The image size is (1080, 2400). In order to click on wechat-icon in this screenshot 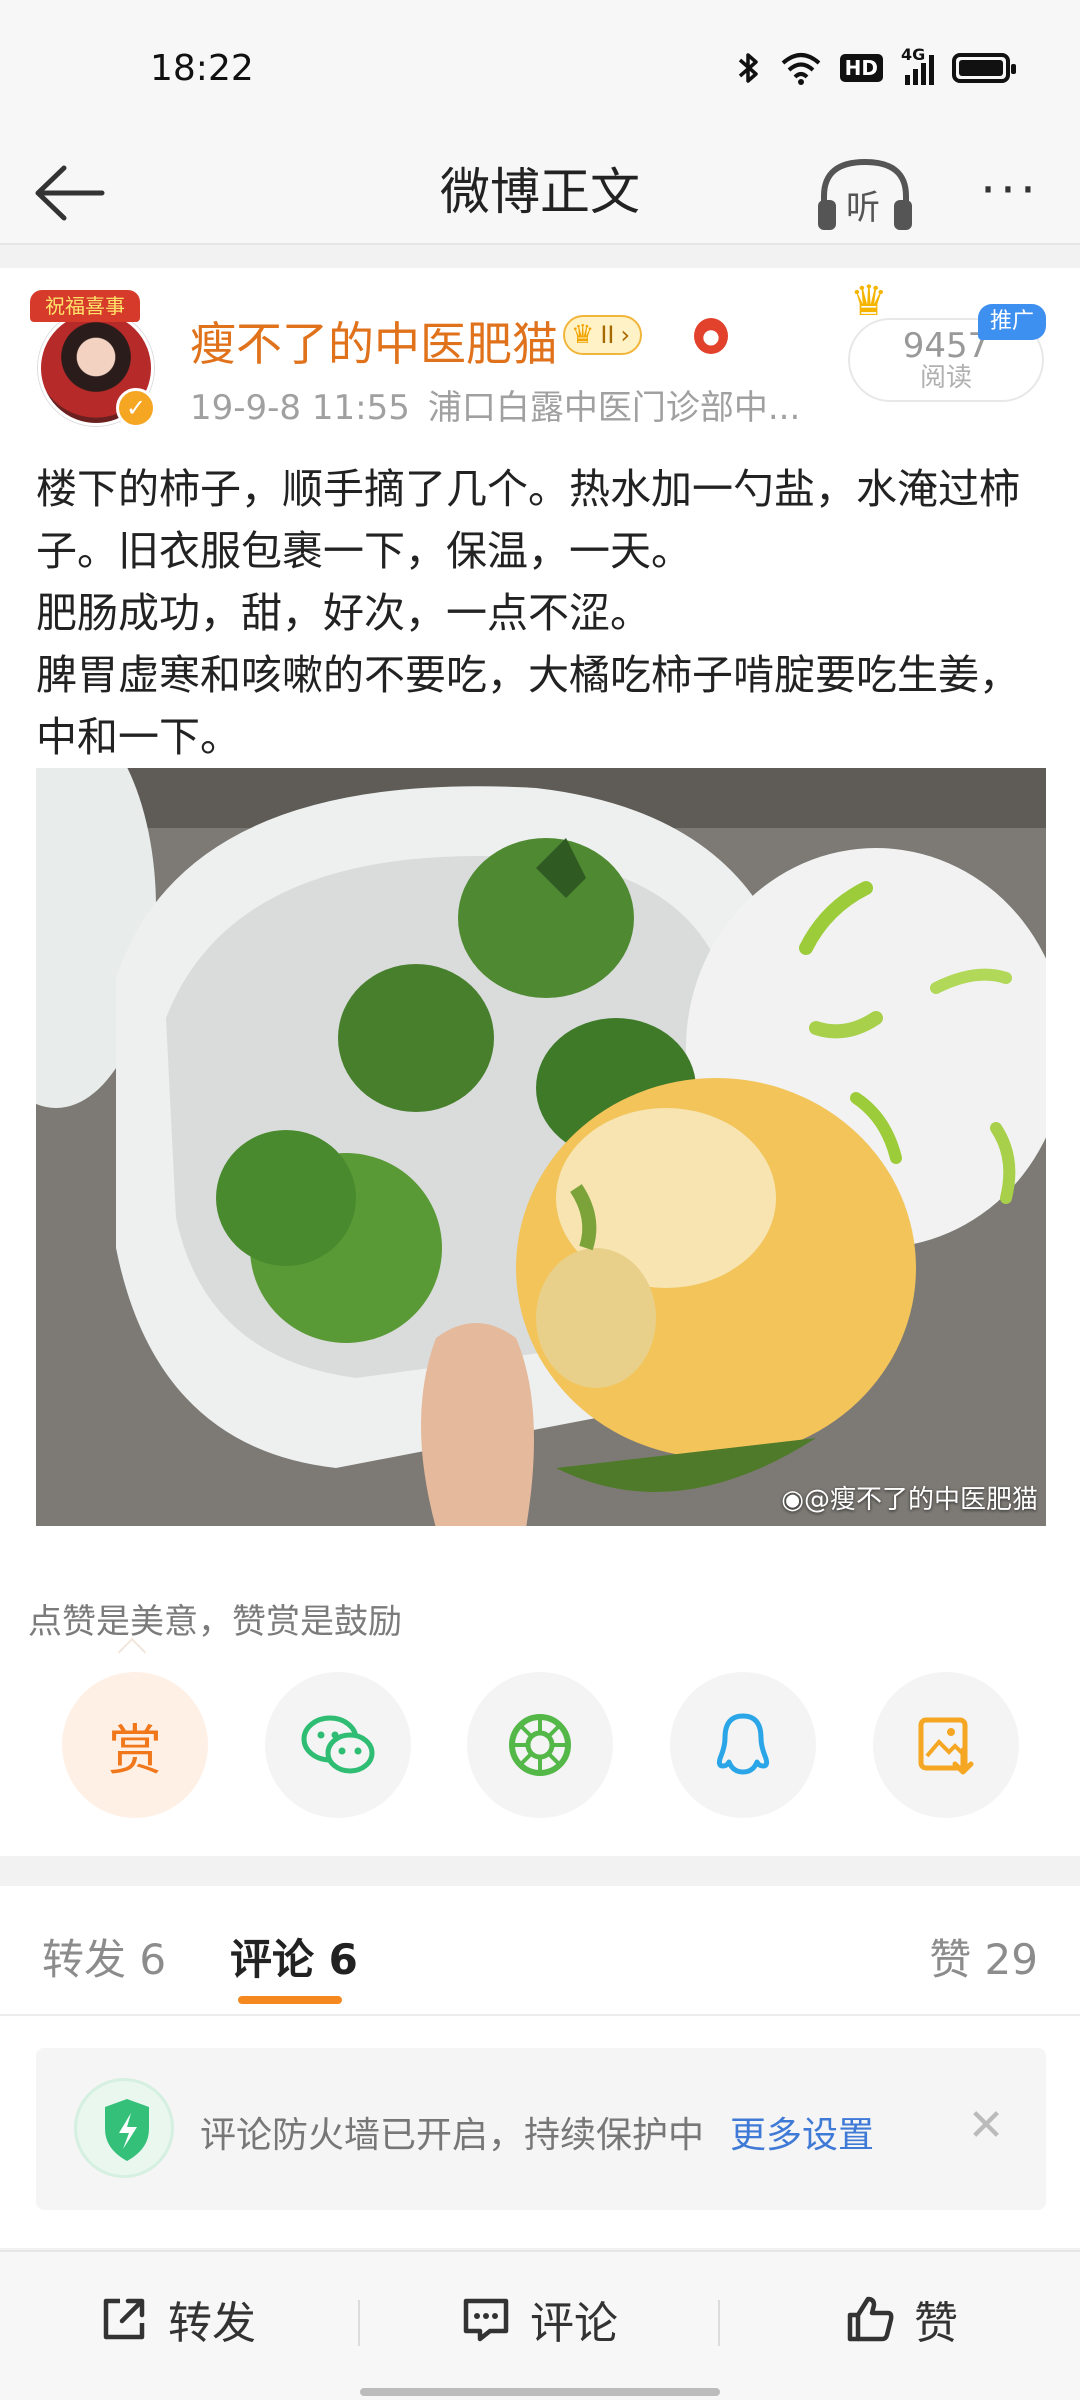, I will do `click(338, 1744)`.